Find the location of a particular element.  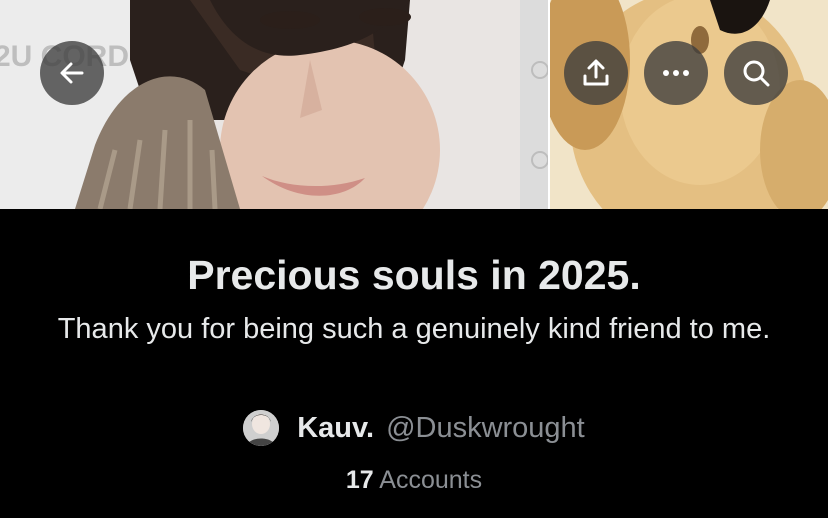

more-button is located at coordinates (676, 73).